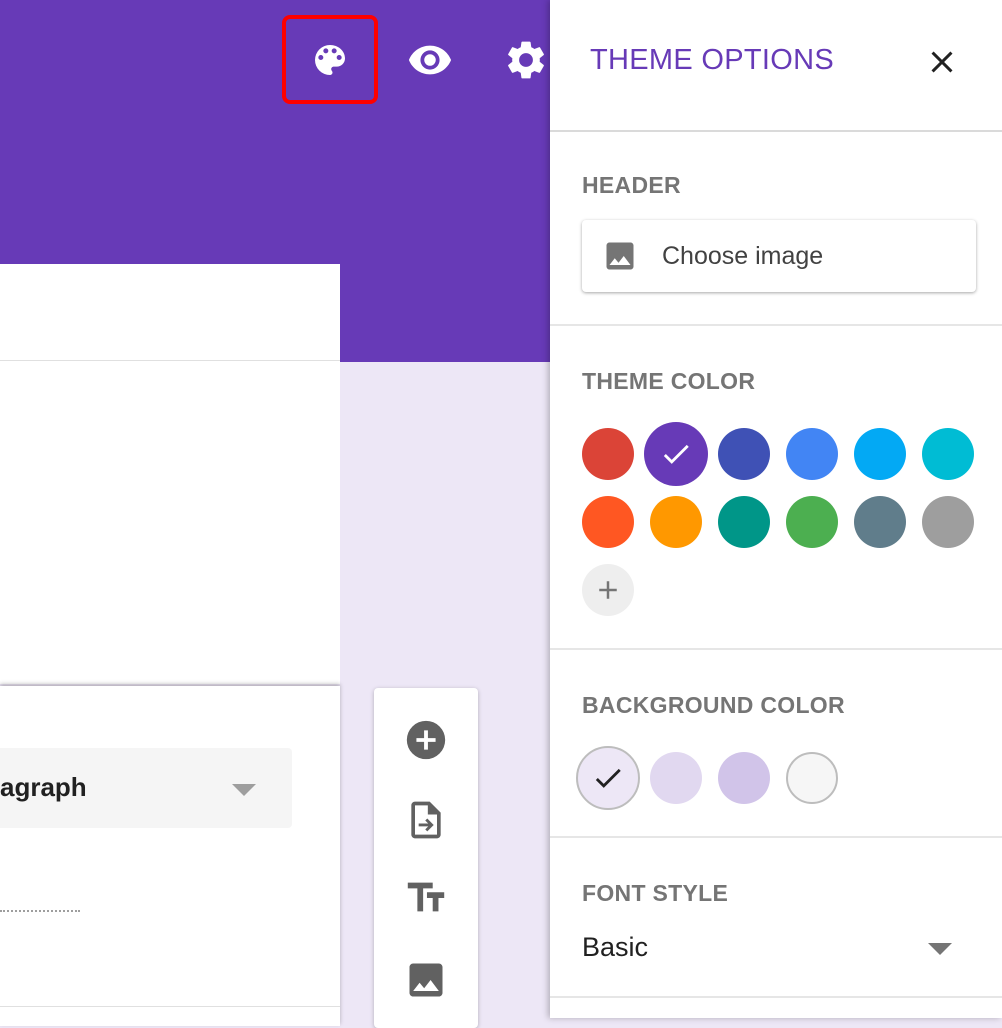 The image size is (1002, 1028). What do you see at coordinates (712, 60) in the screenshot?
I see `panel-title: THEME OPTIONS` at bounding box center [712, 60].